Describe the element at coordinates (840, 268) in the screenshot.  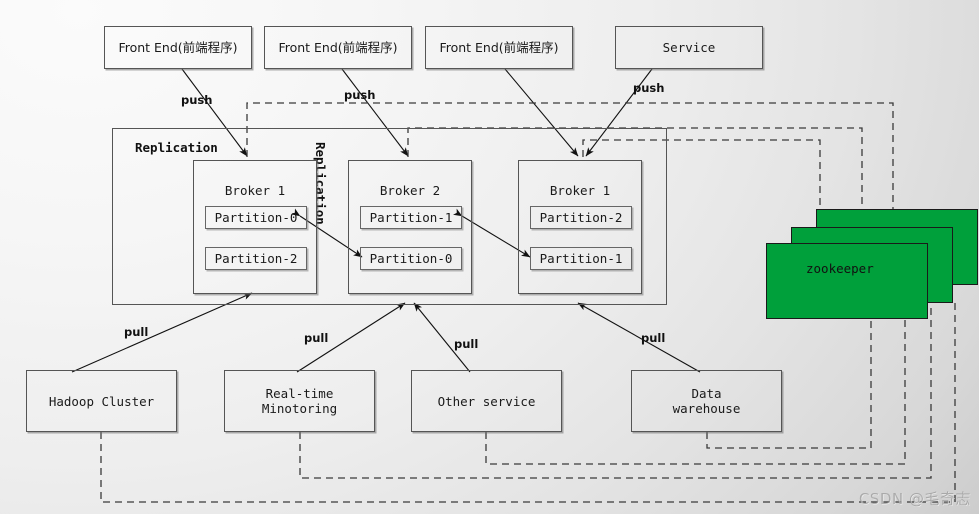
I see `zookeeper-label: zookeeper` at that location.